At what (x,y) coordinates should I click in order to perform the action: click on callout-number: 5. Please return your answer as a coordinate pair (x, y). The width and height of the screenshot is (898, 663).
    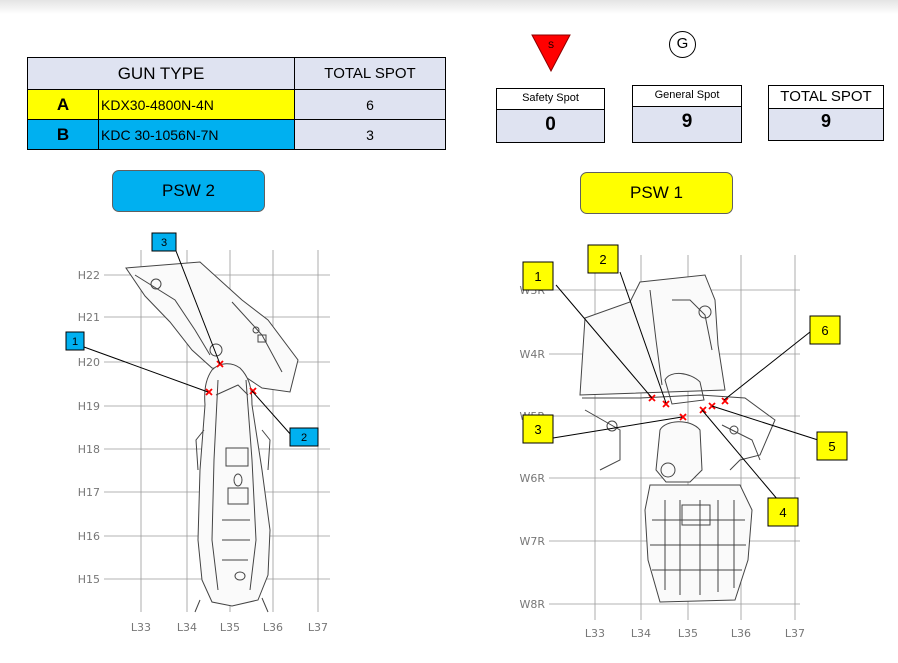
    Looking at the image, I should click on (831, 446).